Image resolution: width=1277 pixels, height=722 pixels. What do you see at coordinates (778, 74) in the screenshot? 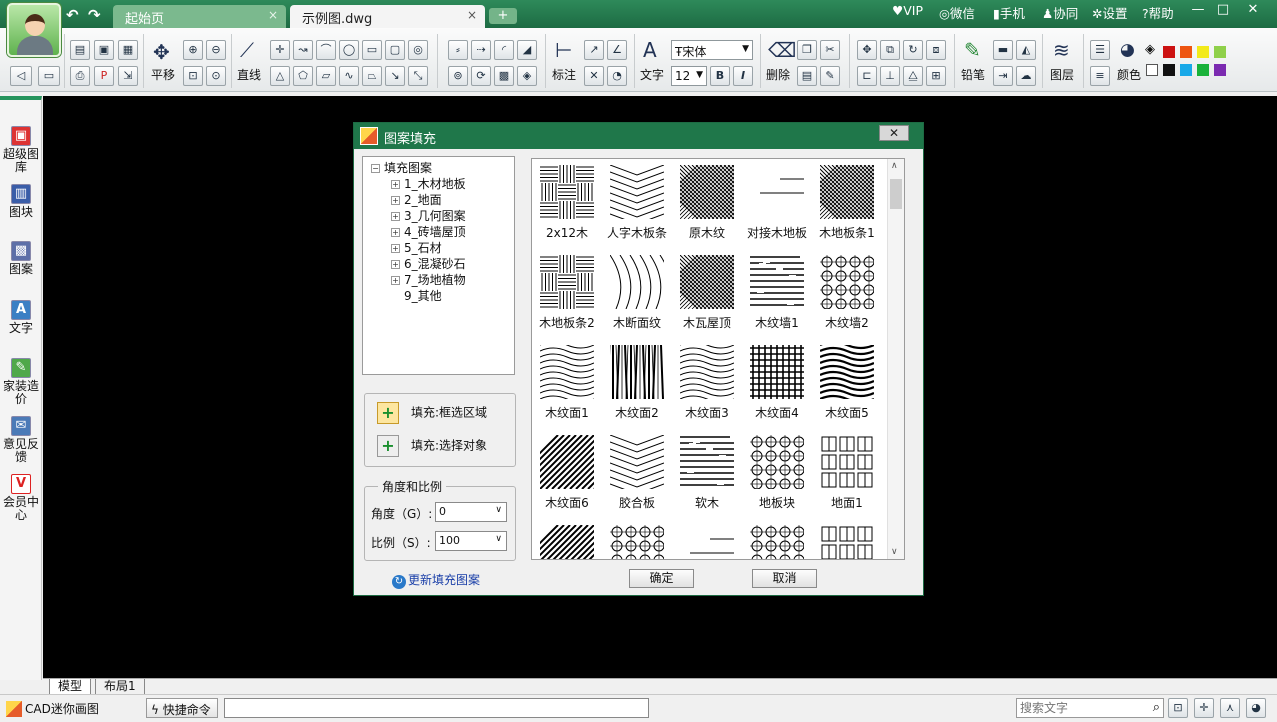
I see `delete-label: 删除` at bounding box center [778, 74].